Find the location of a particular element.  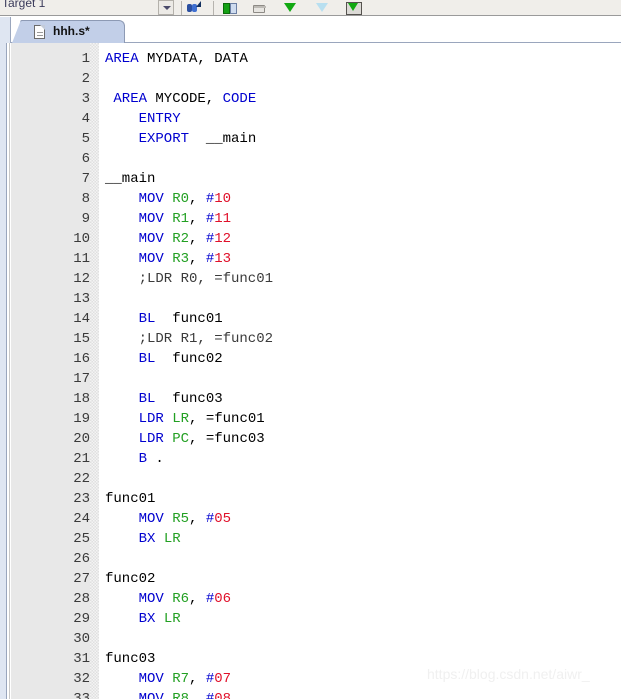

code-line: 2 is located at coordinates (310, 79).